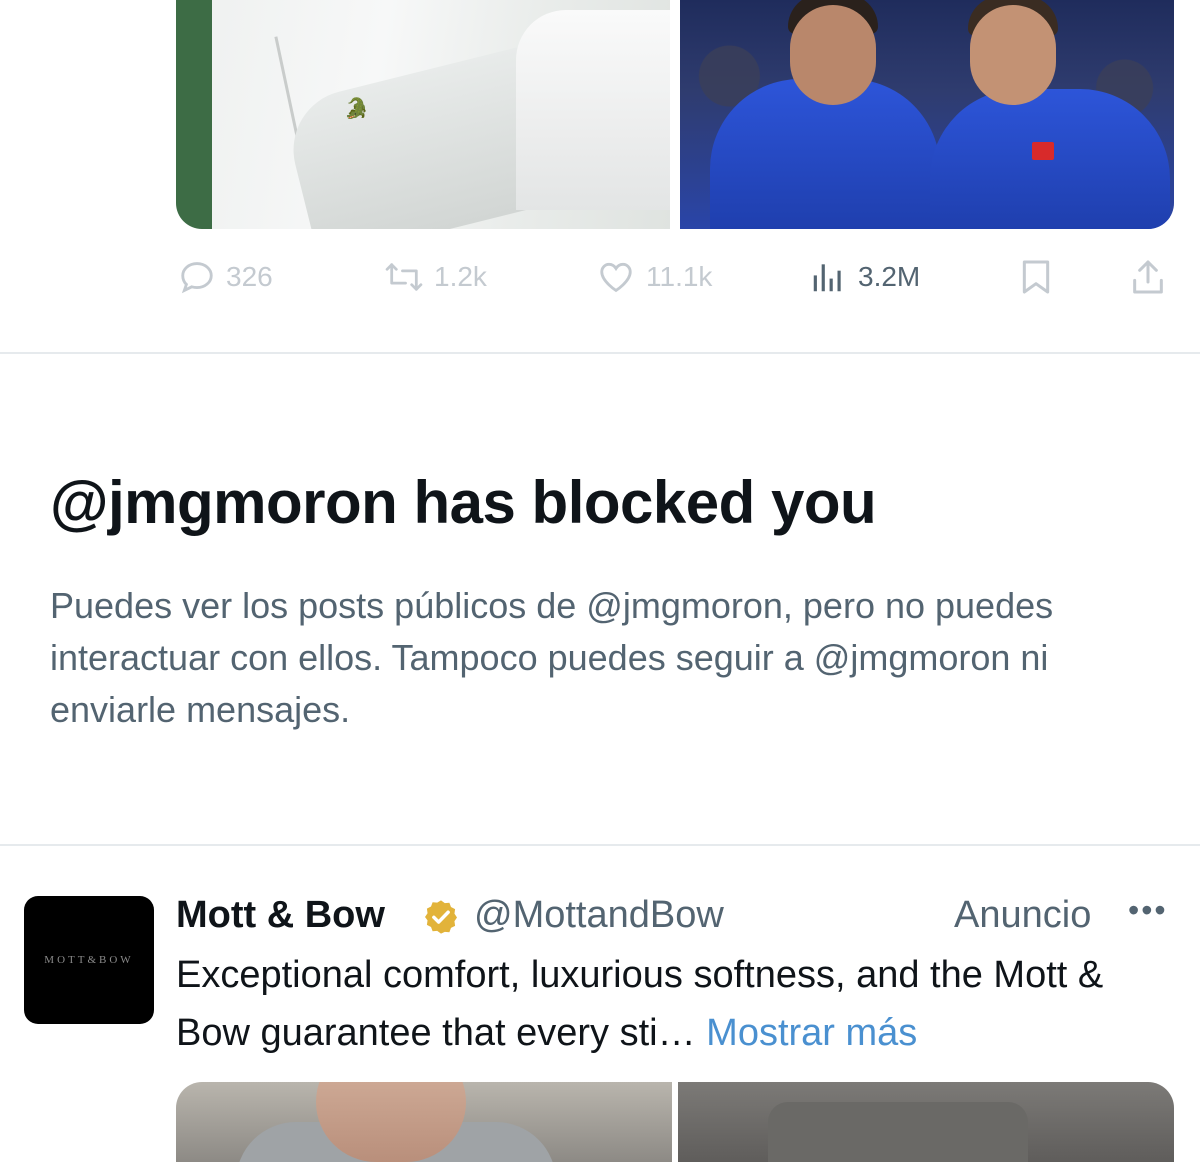  I want to click on more-icon: •••, so click(1148, 910).